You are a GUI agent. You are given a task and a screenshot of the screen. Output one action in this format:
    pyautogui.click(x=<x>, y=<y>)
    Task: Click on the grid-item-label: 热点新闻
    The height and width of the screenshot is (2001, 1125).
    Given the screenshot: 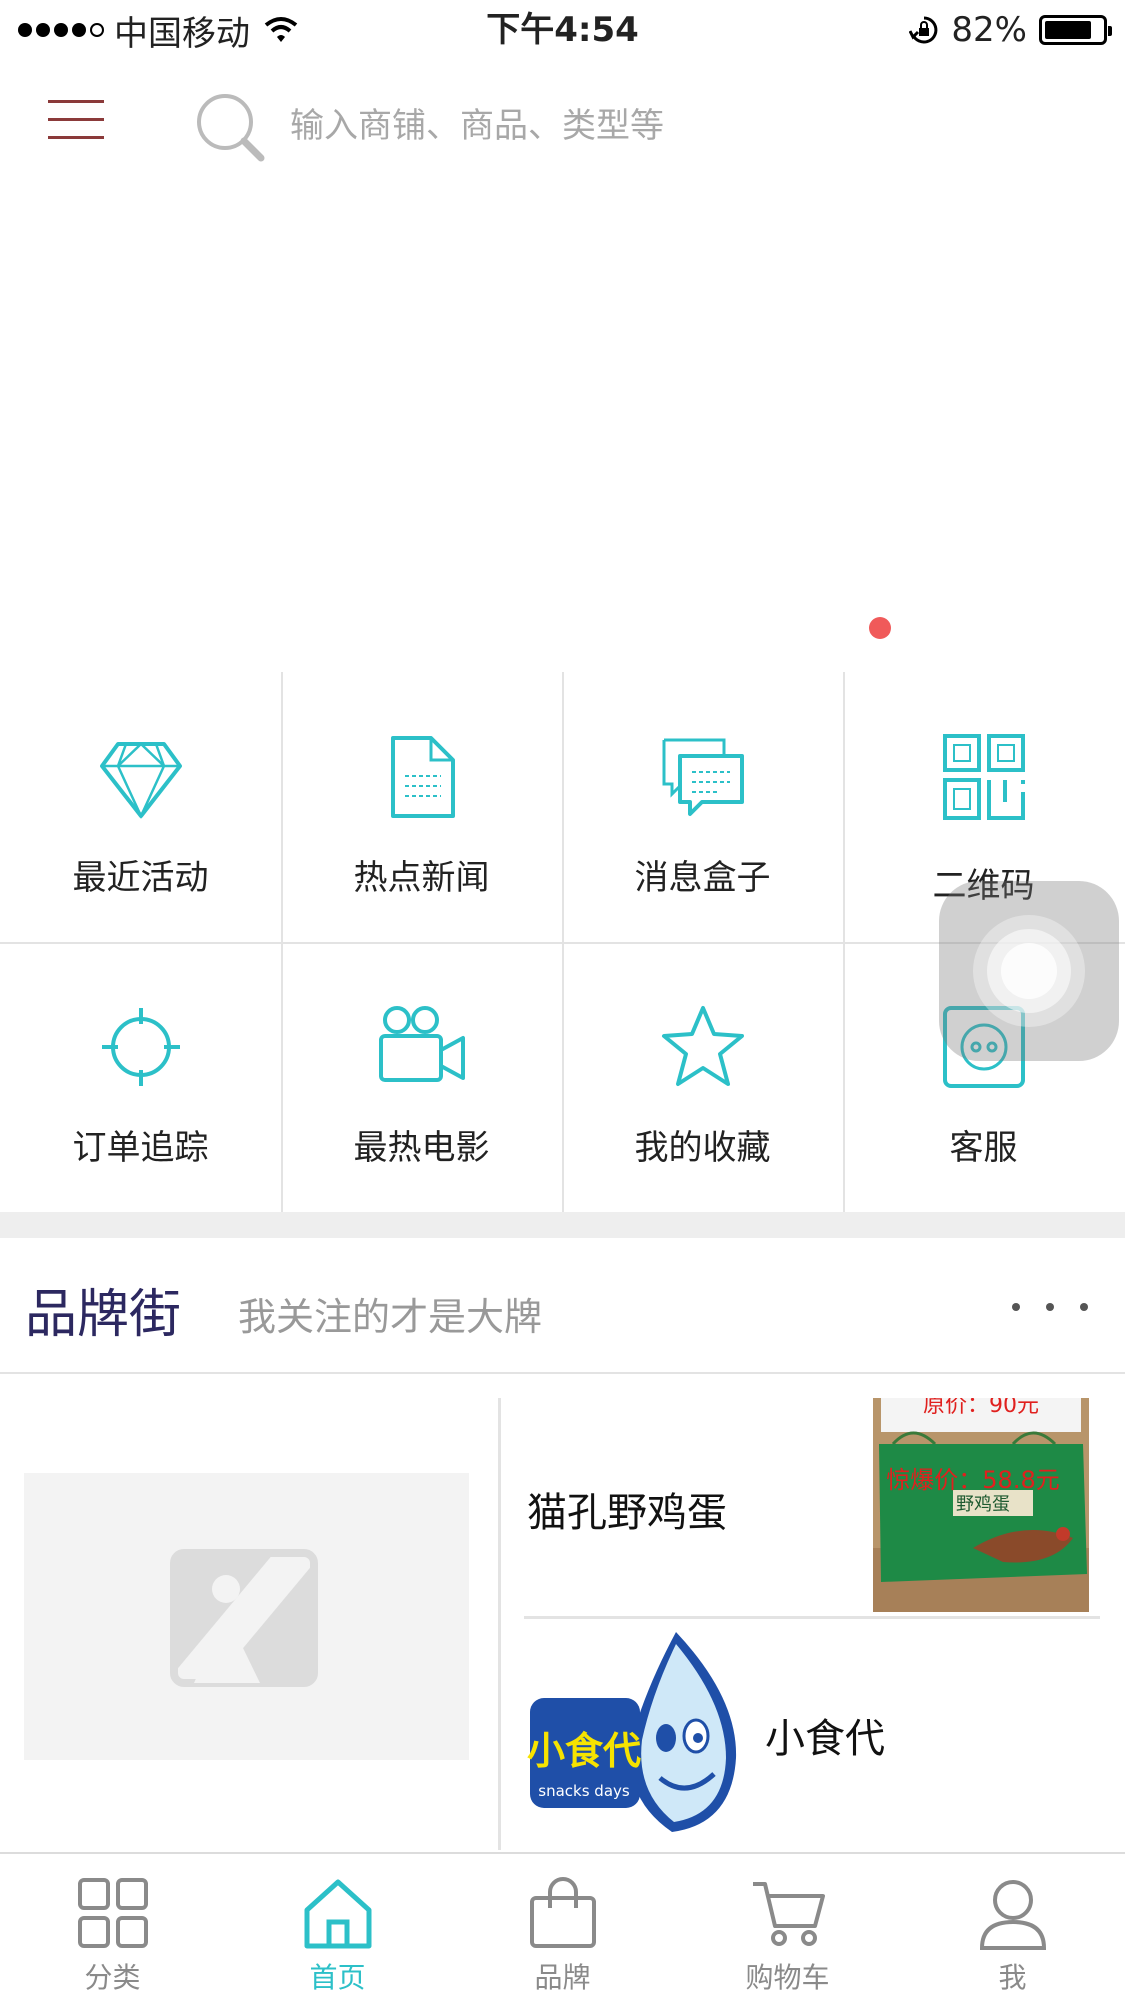 What is the action you would take?
    pyautogui.click(x=421, y=878)
    